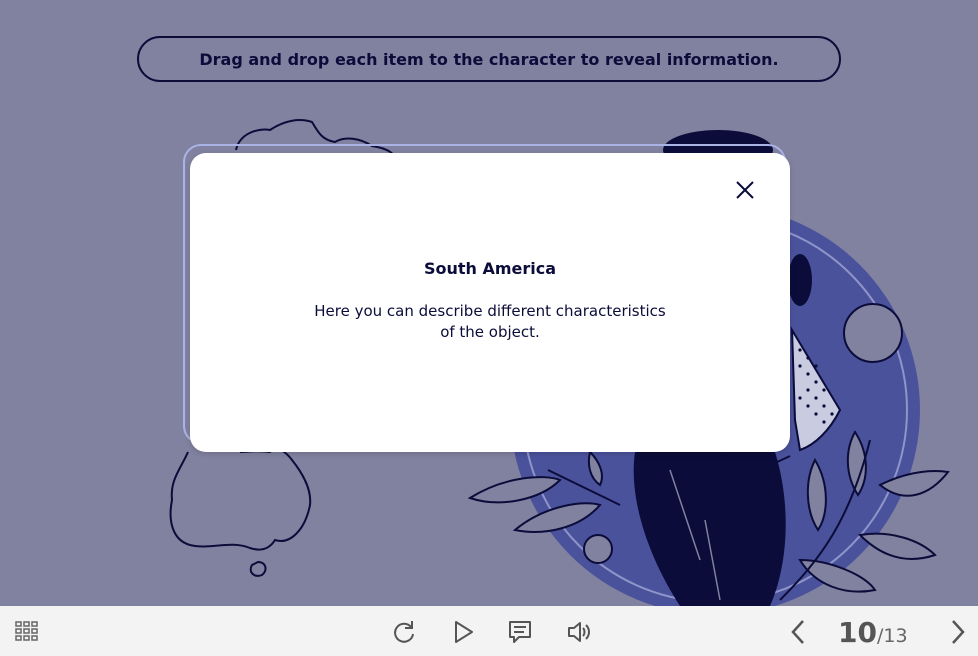  I want to click on modal-description-line-2: of the object., so click(490, 332).